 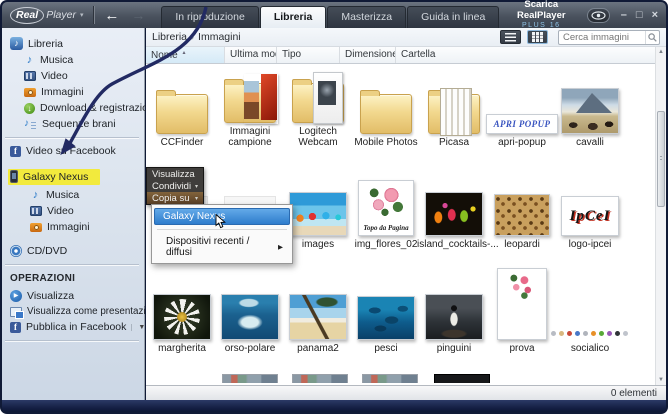 I want to click on sidebar-library-subitem: Immagini, so click(x=73, y=92).